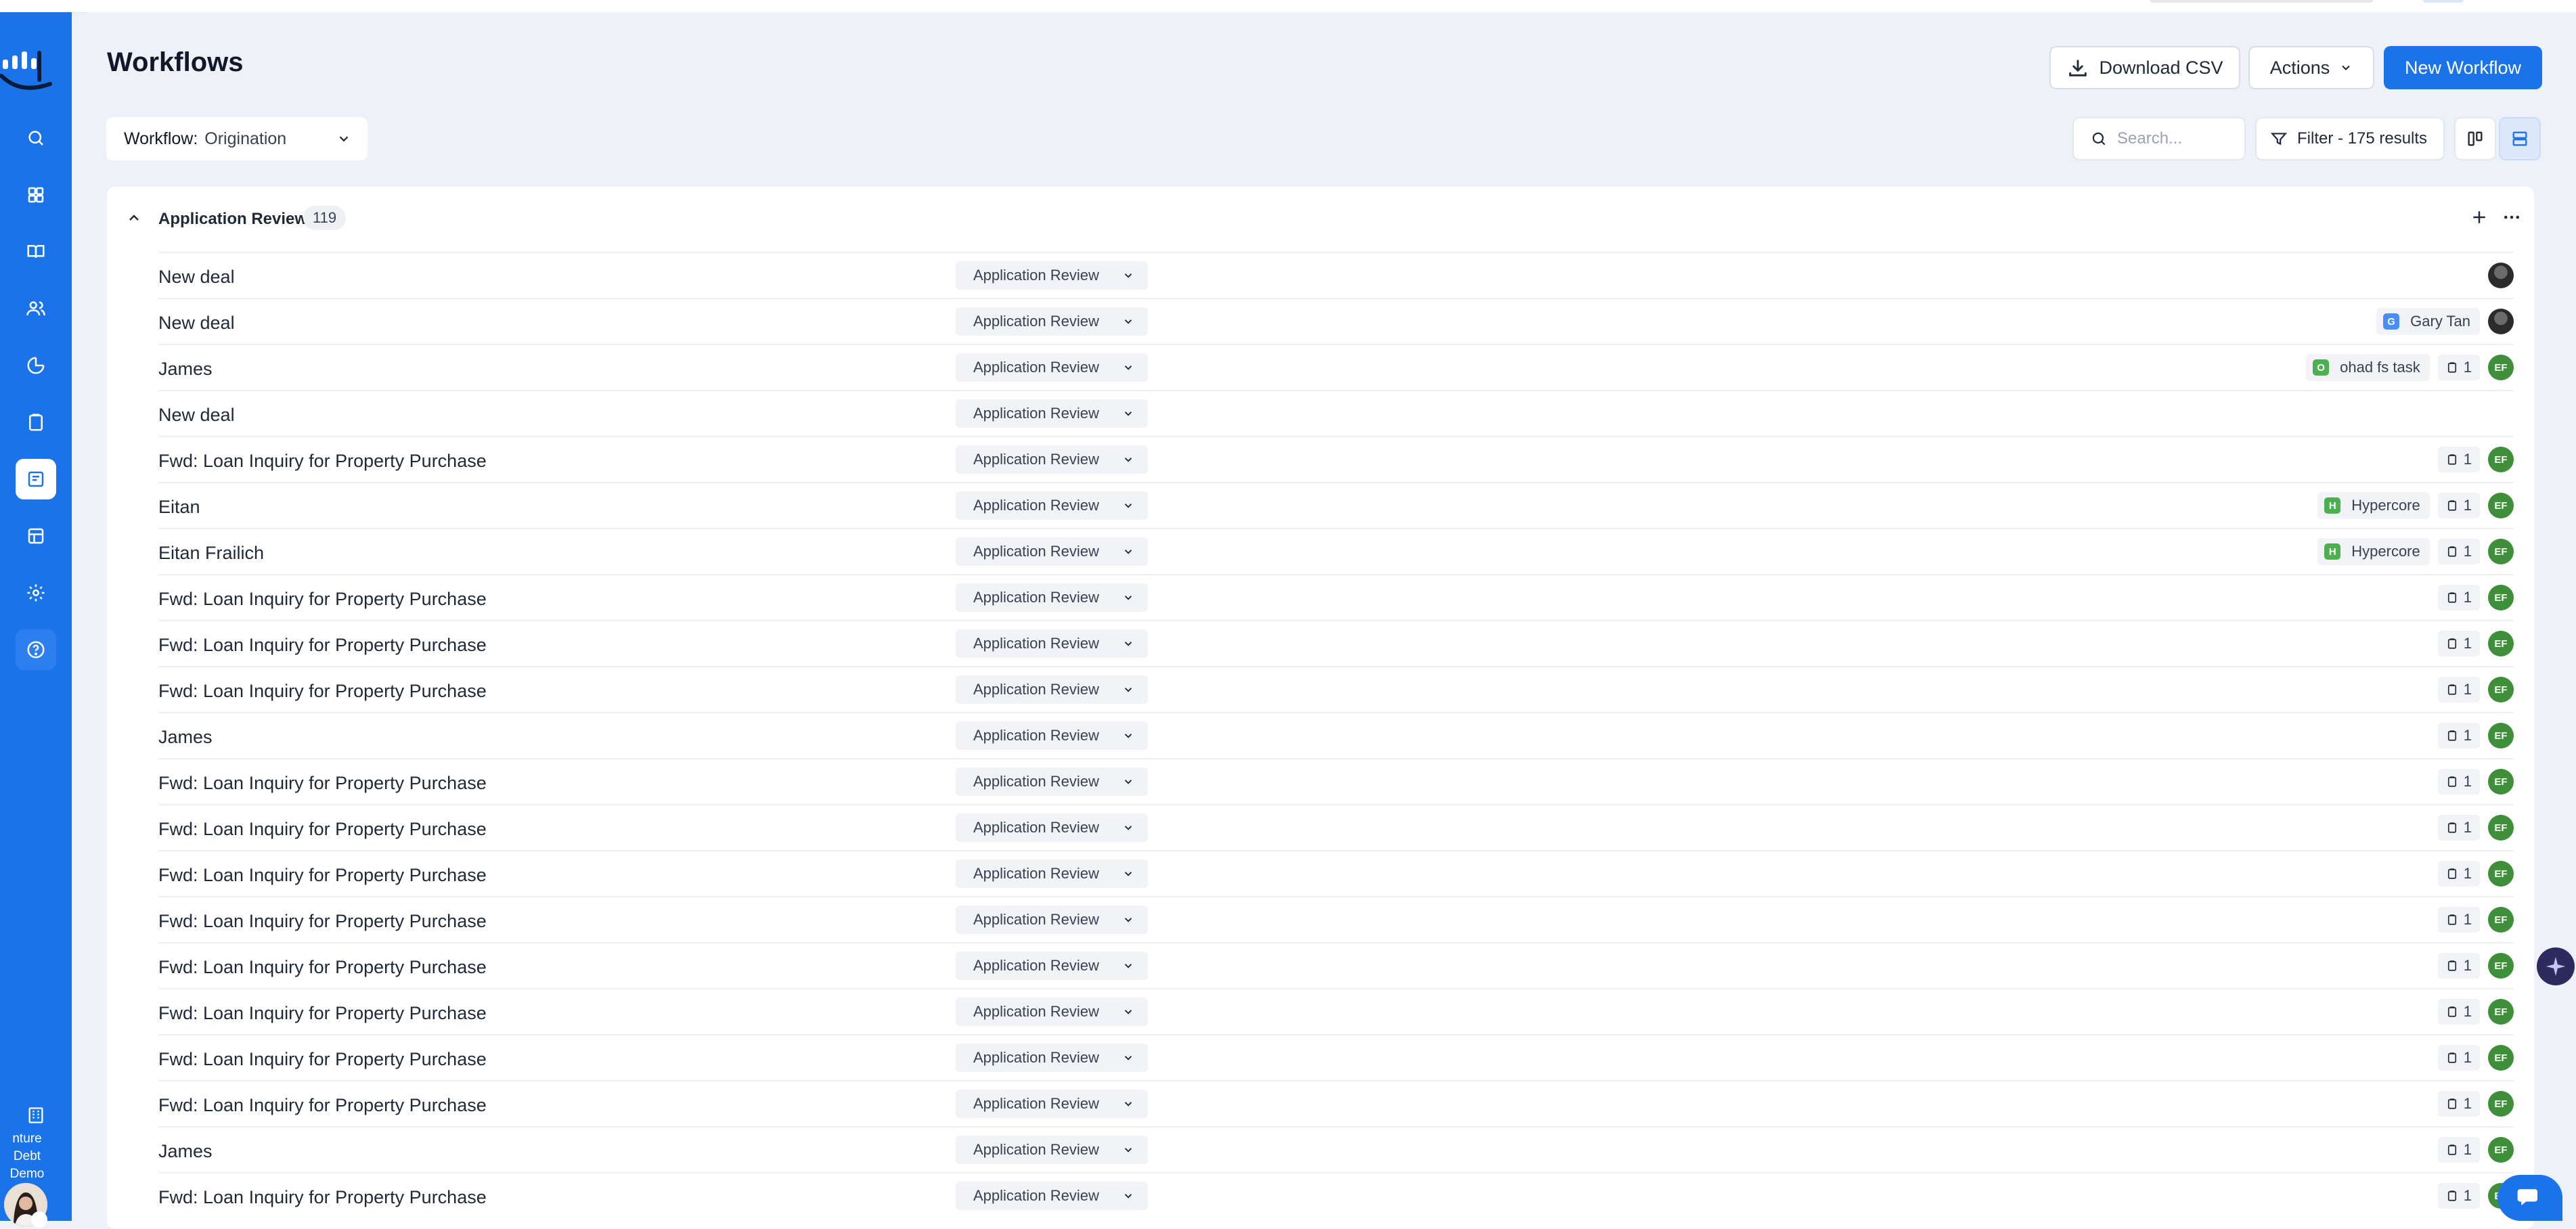 Image resolution: width=2576 pixels, height=1229 pixels. I want to click on chat-support-button, so click(2529, 1198).